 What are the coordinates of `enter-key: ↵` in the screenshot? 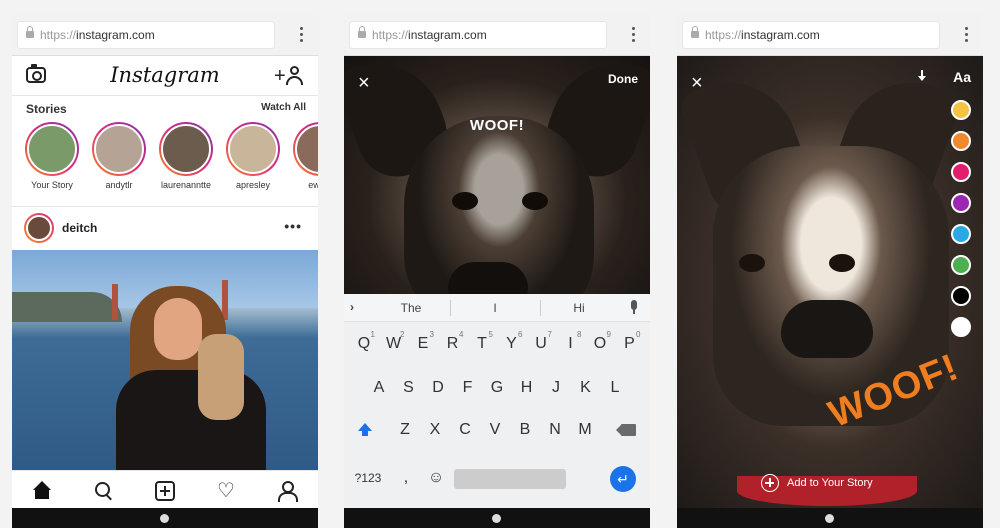 It's located at (623, 479).